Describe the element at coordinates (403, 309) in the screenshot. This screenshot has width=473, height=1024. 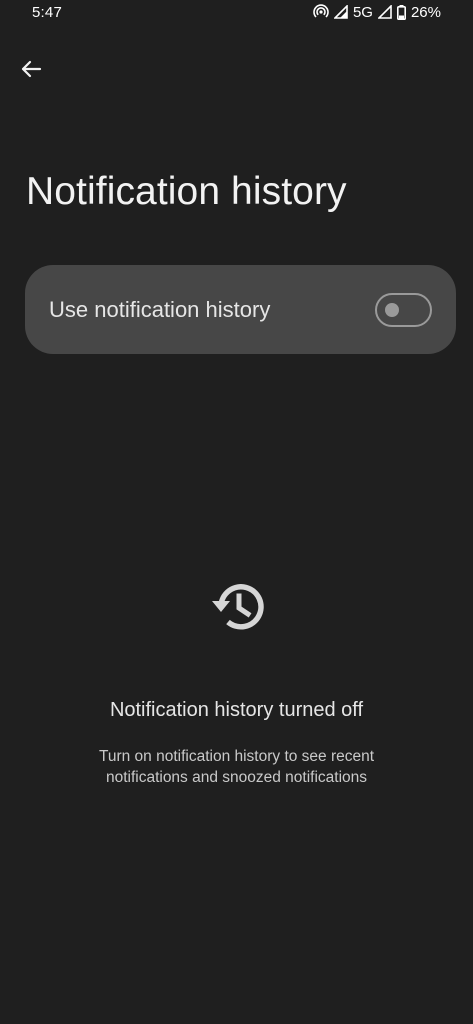
I see `notification-history-toggle` at that location.